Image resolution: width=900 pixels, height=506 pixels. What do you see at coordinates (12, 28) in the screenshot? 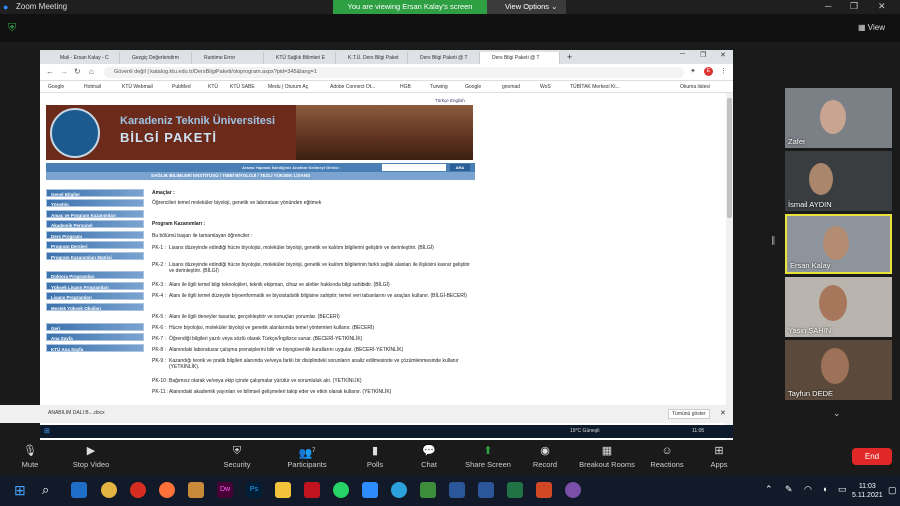
I see `shield-icon: ⛨` at bounding box center [12, 28].